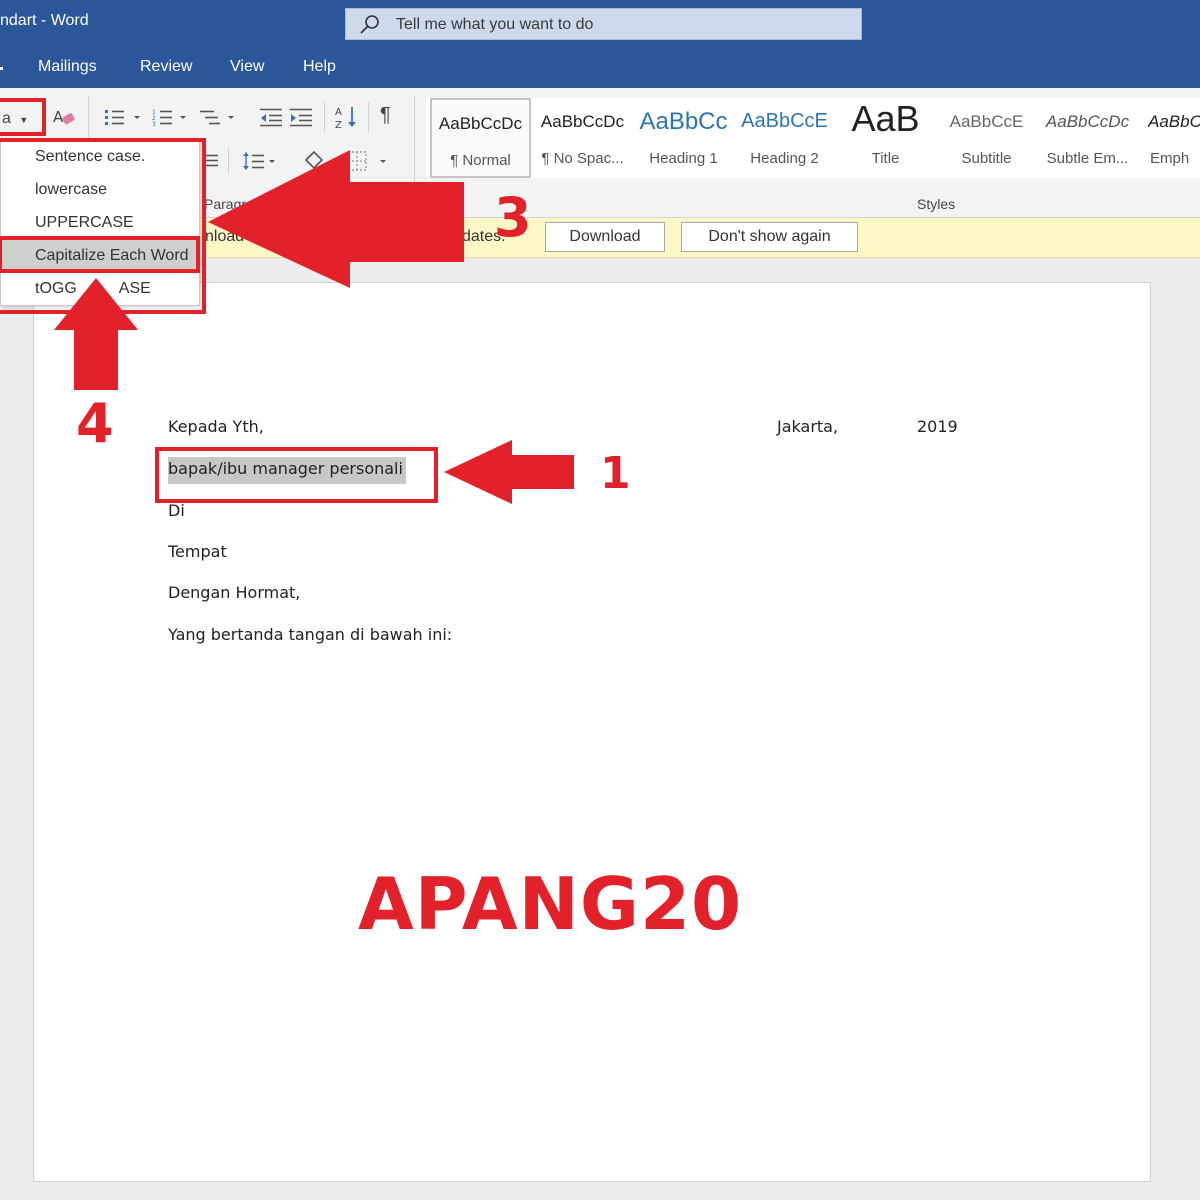 The image size is (1200, 1200). What do you see at coordinates (600, 67) in the screenshot?
I see `ribbon-tabs: Mailings Review View Help` at bounding box center [600, 67].